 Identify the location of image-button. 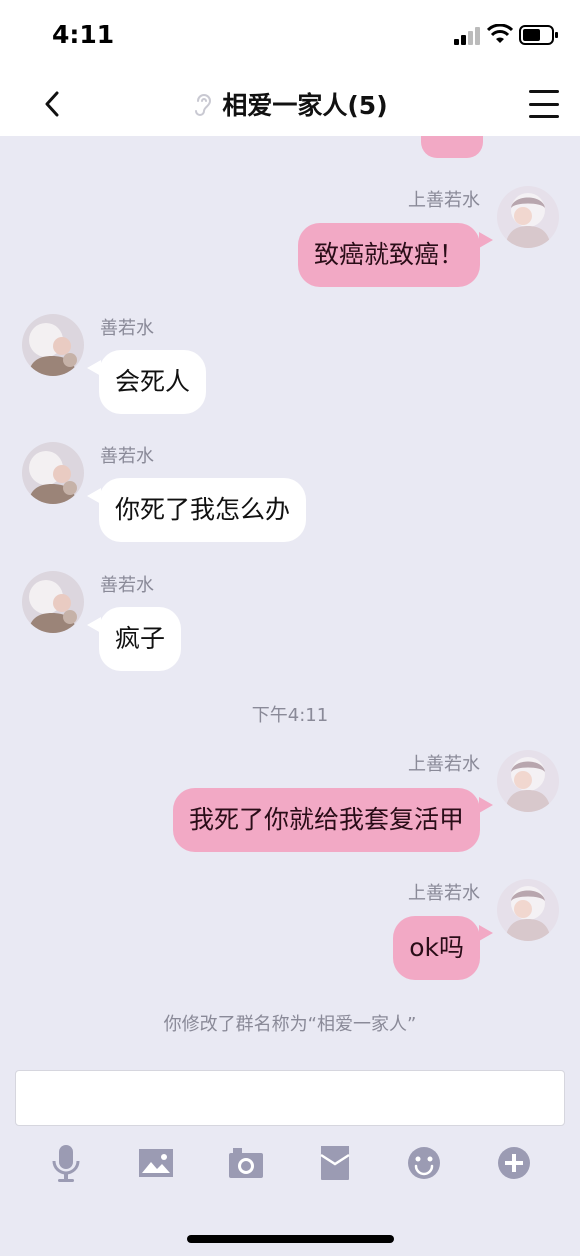
(156, 1163).